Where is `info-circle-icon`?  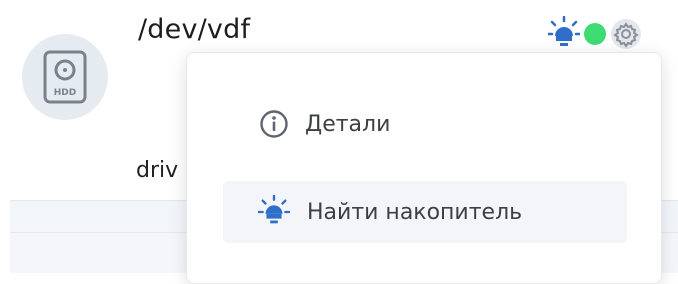 info-circle-icon is located at coordinates (274, 124).